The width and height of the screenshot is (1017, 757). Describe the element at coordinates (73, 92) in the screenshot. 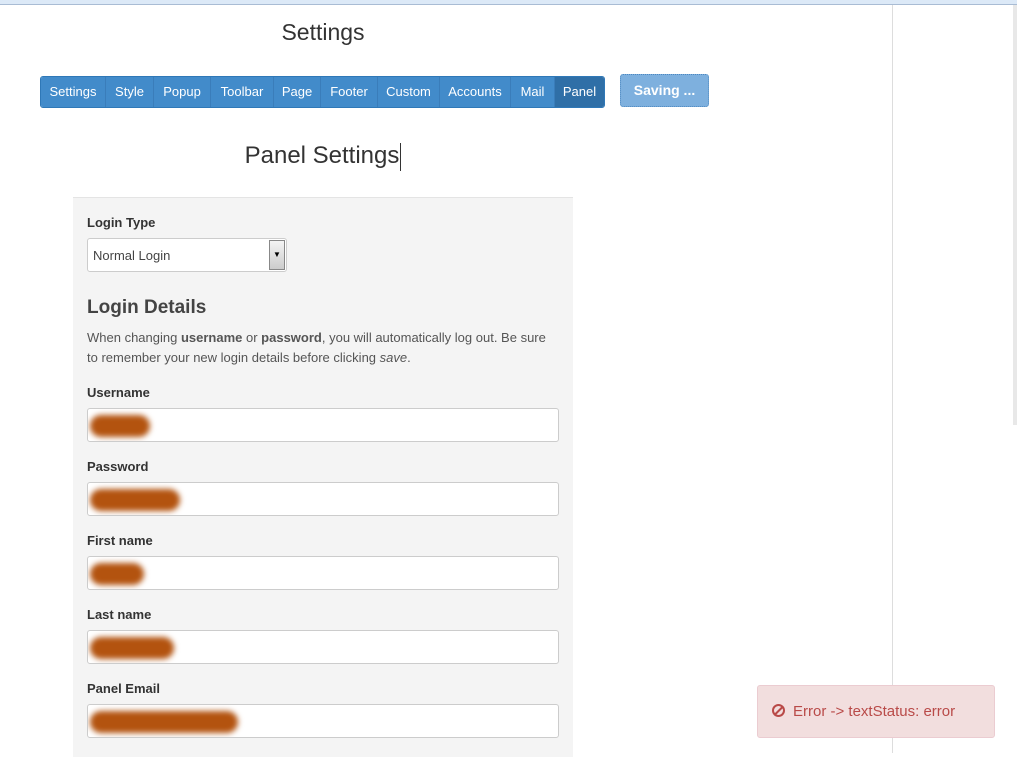

I see `tab-settings: Settings` at that location.